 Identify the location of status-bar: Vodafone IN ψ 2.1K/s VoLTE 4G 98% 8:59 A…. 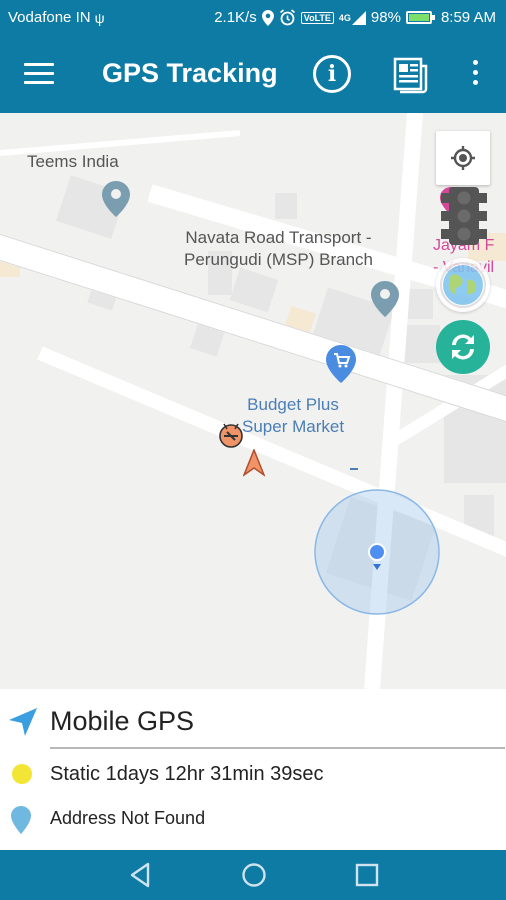
(253, 18).